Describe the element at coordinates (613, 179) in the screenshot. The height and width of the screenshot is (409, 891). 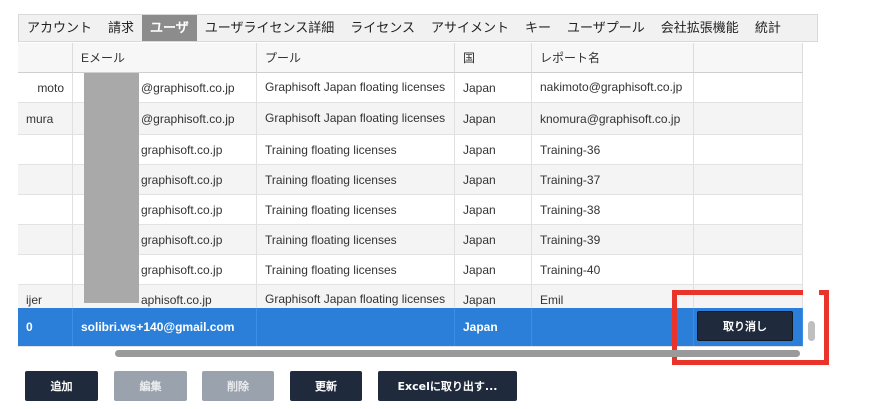
I see `cell-report-name: Training-37` at that location.